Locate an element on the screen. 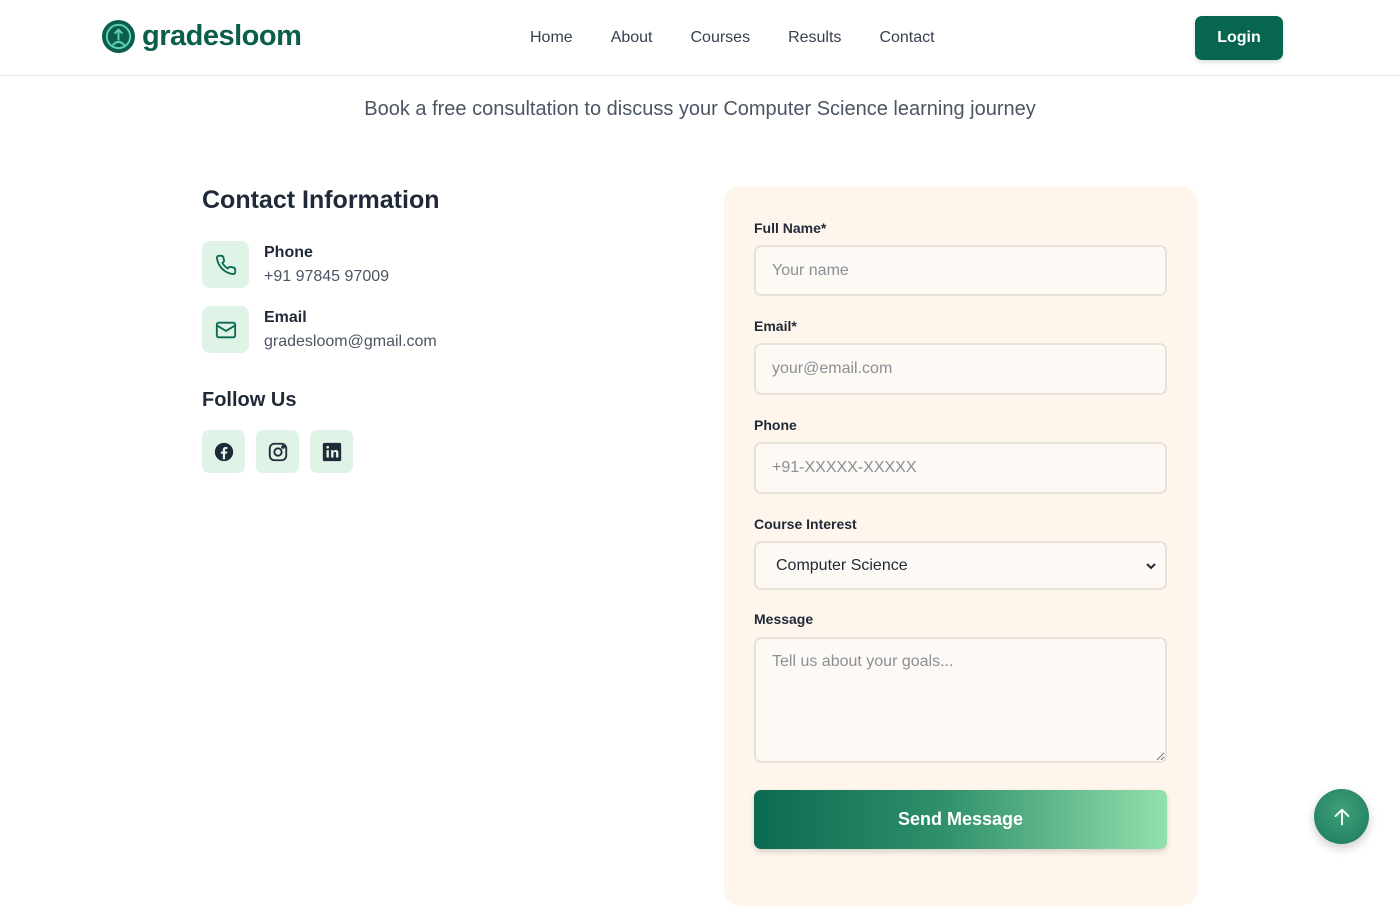 The image size is (1400, 906). login-button: Login is located at coordinates (1239, 38).